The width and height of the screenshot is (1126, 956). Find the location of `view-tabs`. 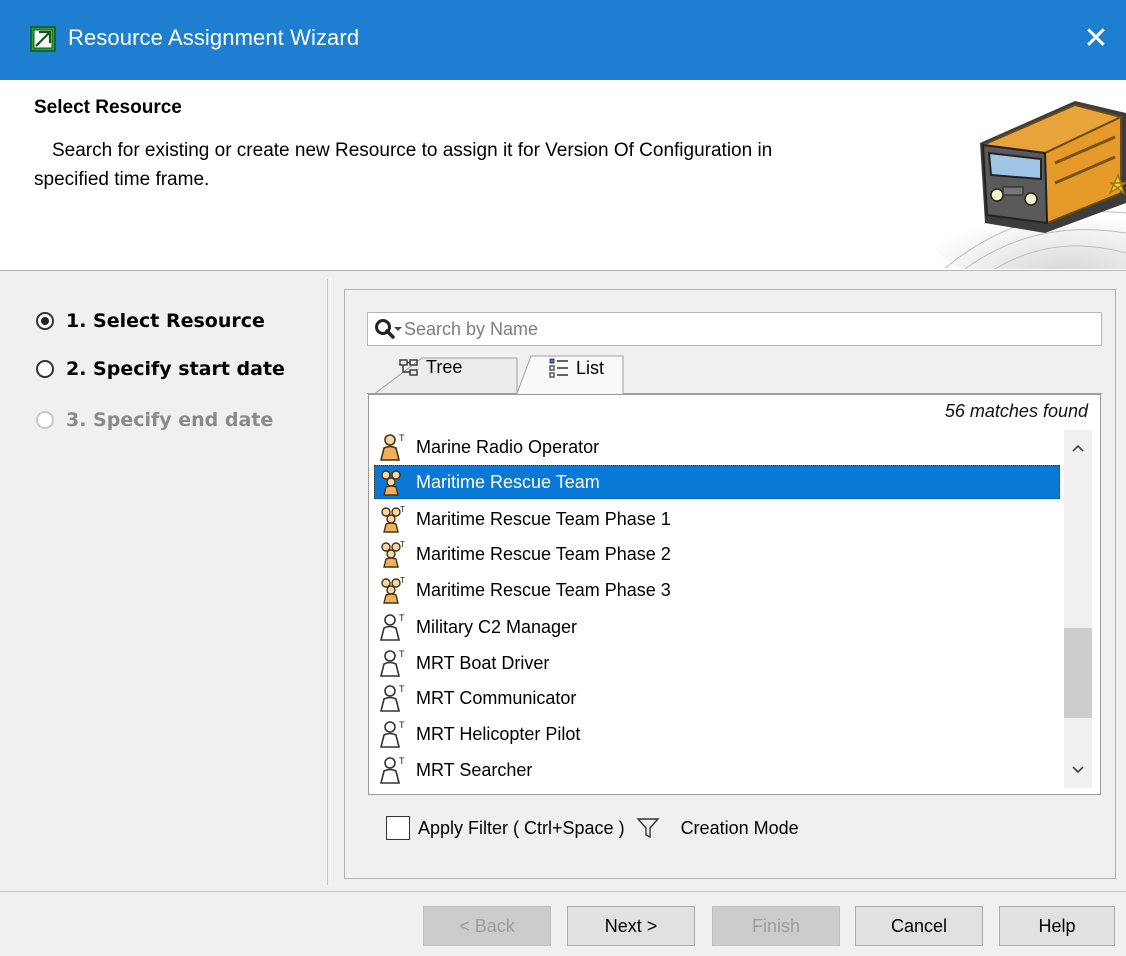

view-tabs is located at coordinates (734, 374).